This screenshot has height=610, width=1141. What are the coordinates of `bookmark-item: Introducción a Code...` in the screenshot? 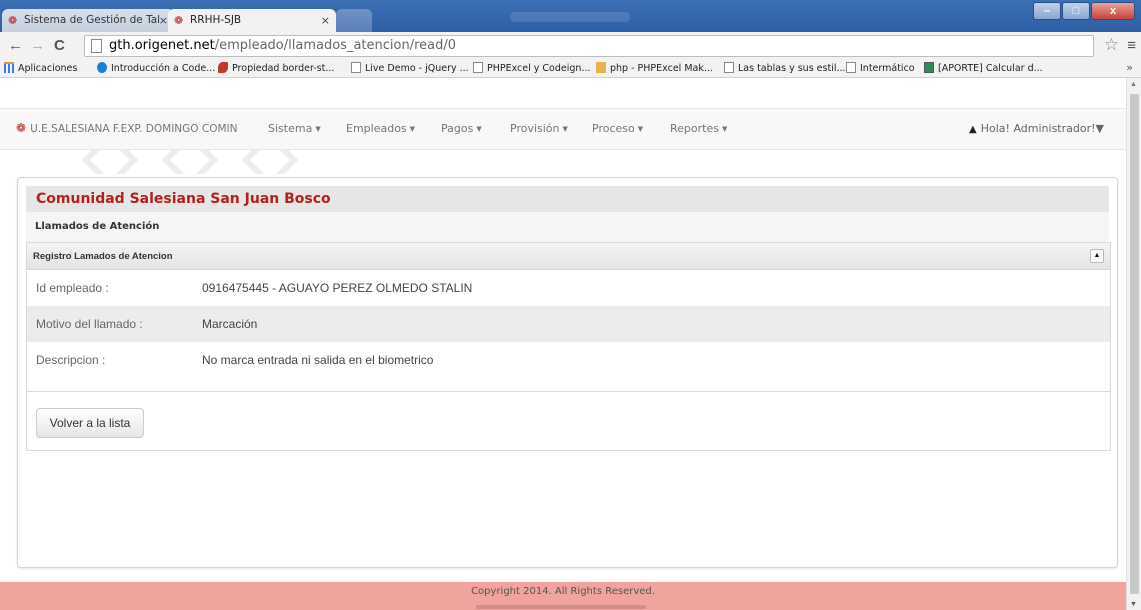 It's located at (156, 69).